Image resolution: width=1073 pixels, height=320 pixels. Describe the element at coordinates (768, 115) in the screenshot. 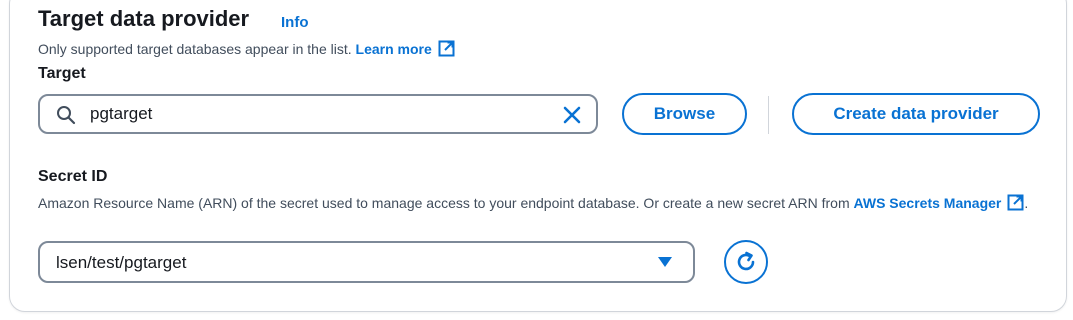

I see `button-divider` at that location.